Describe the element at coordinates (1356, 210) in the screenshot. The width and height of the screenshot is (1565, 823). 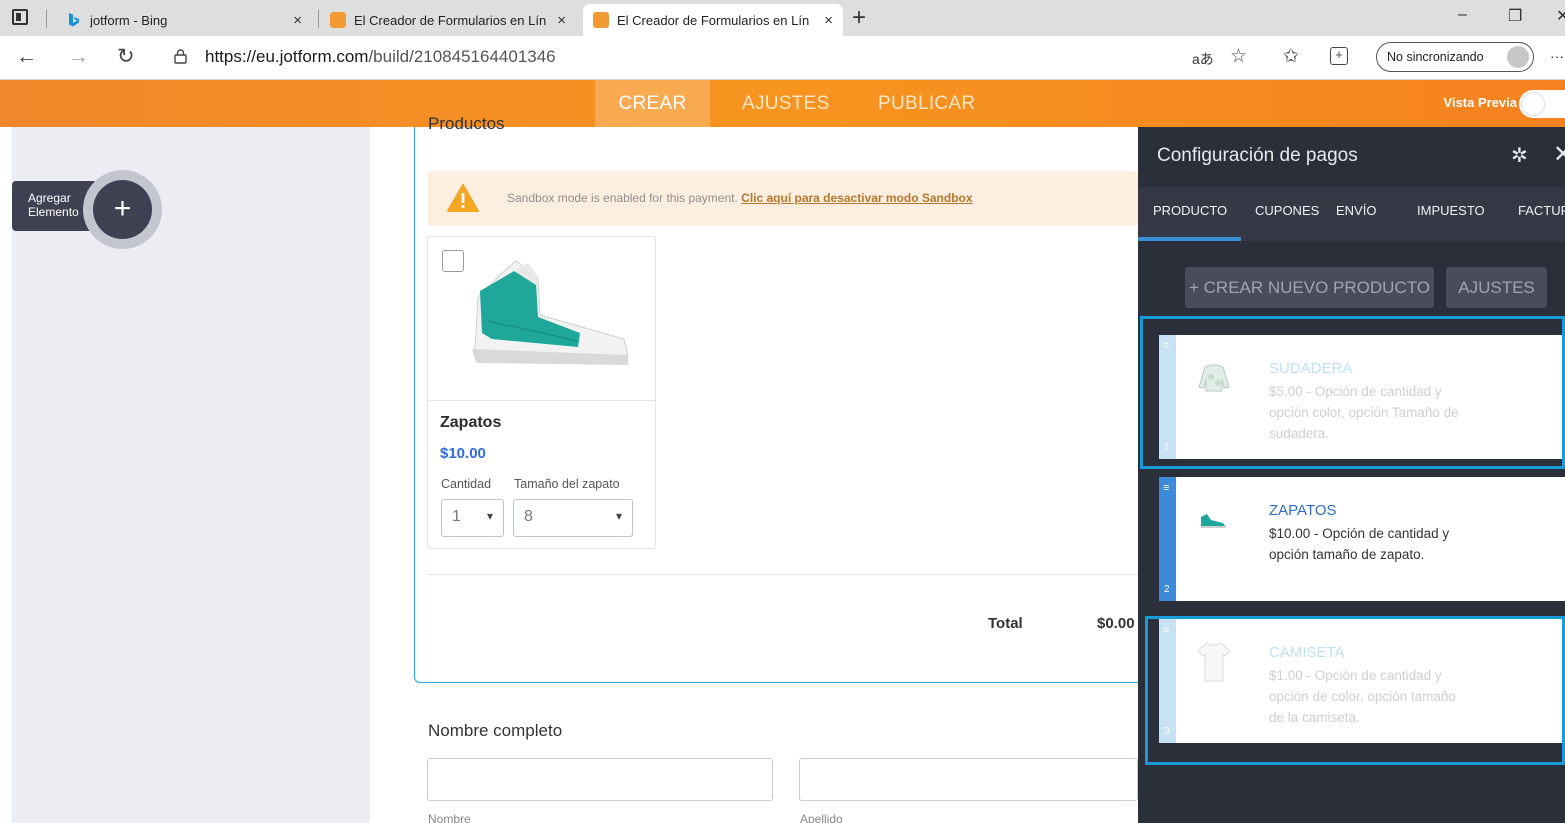
I see `tab-envio: ENVÍO` at that location.